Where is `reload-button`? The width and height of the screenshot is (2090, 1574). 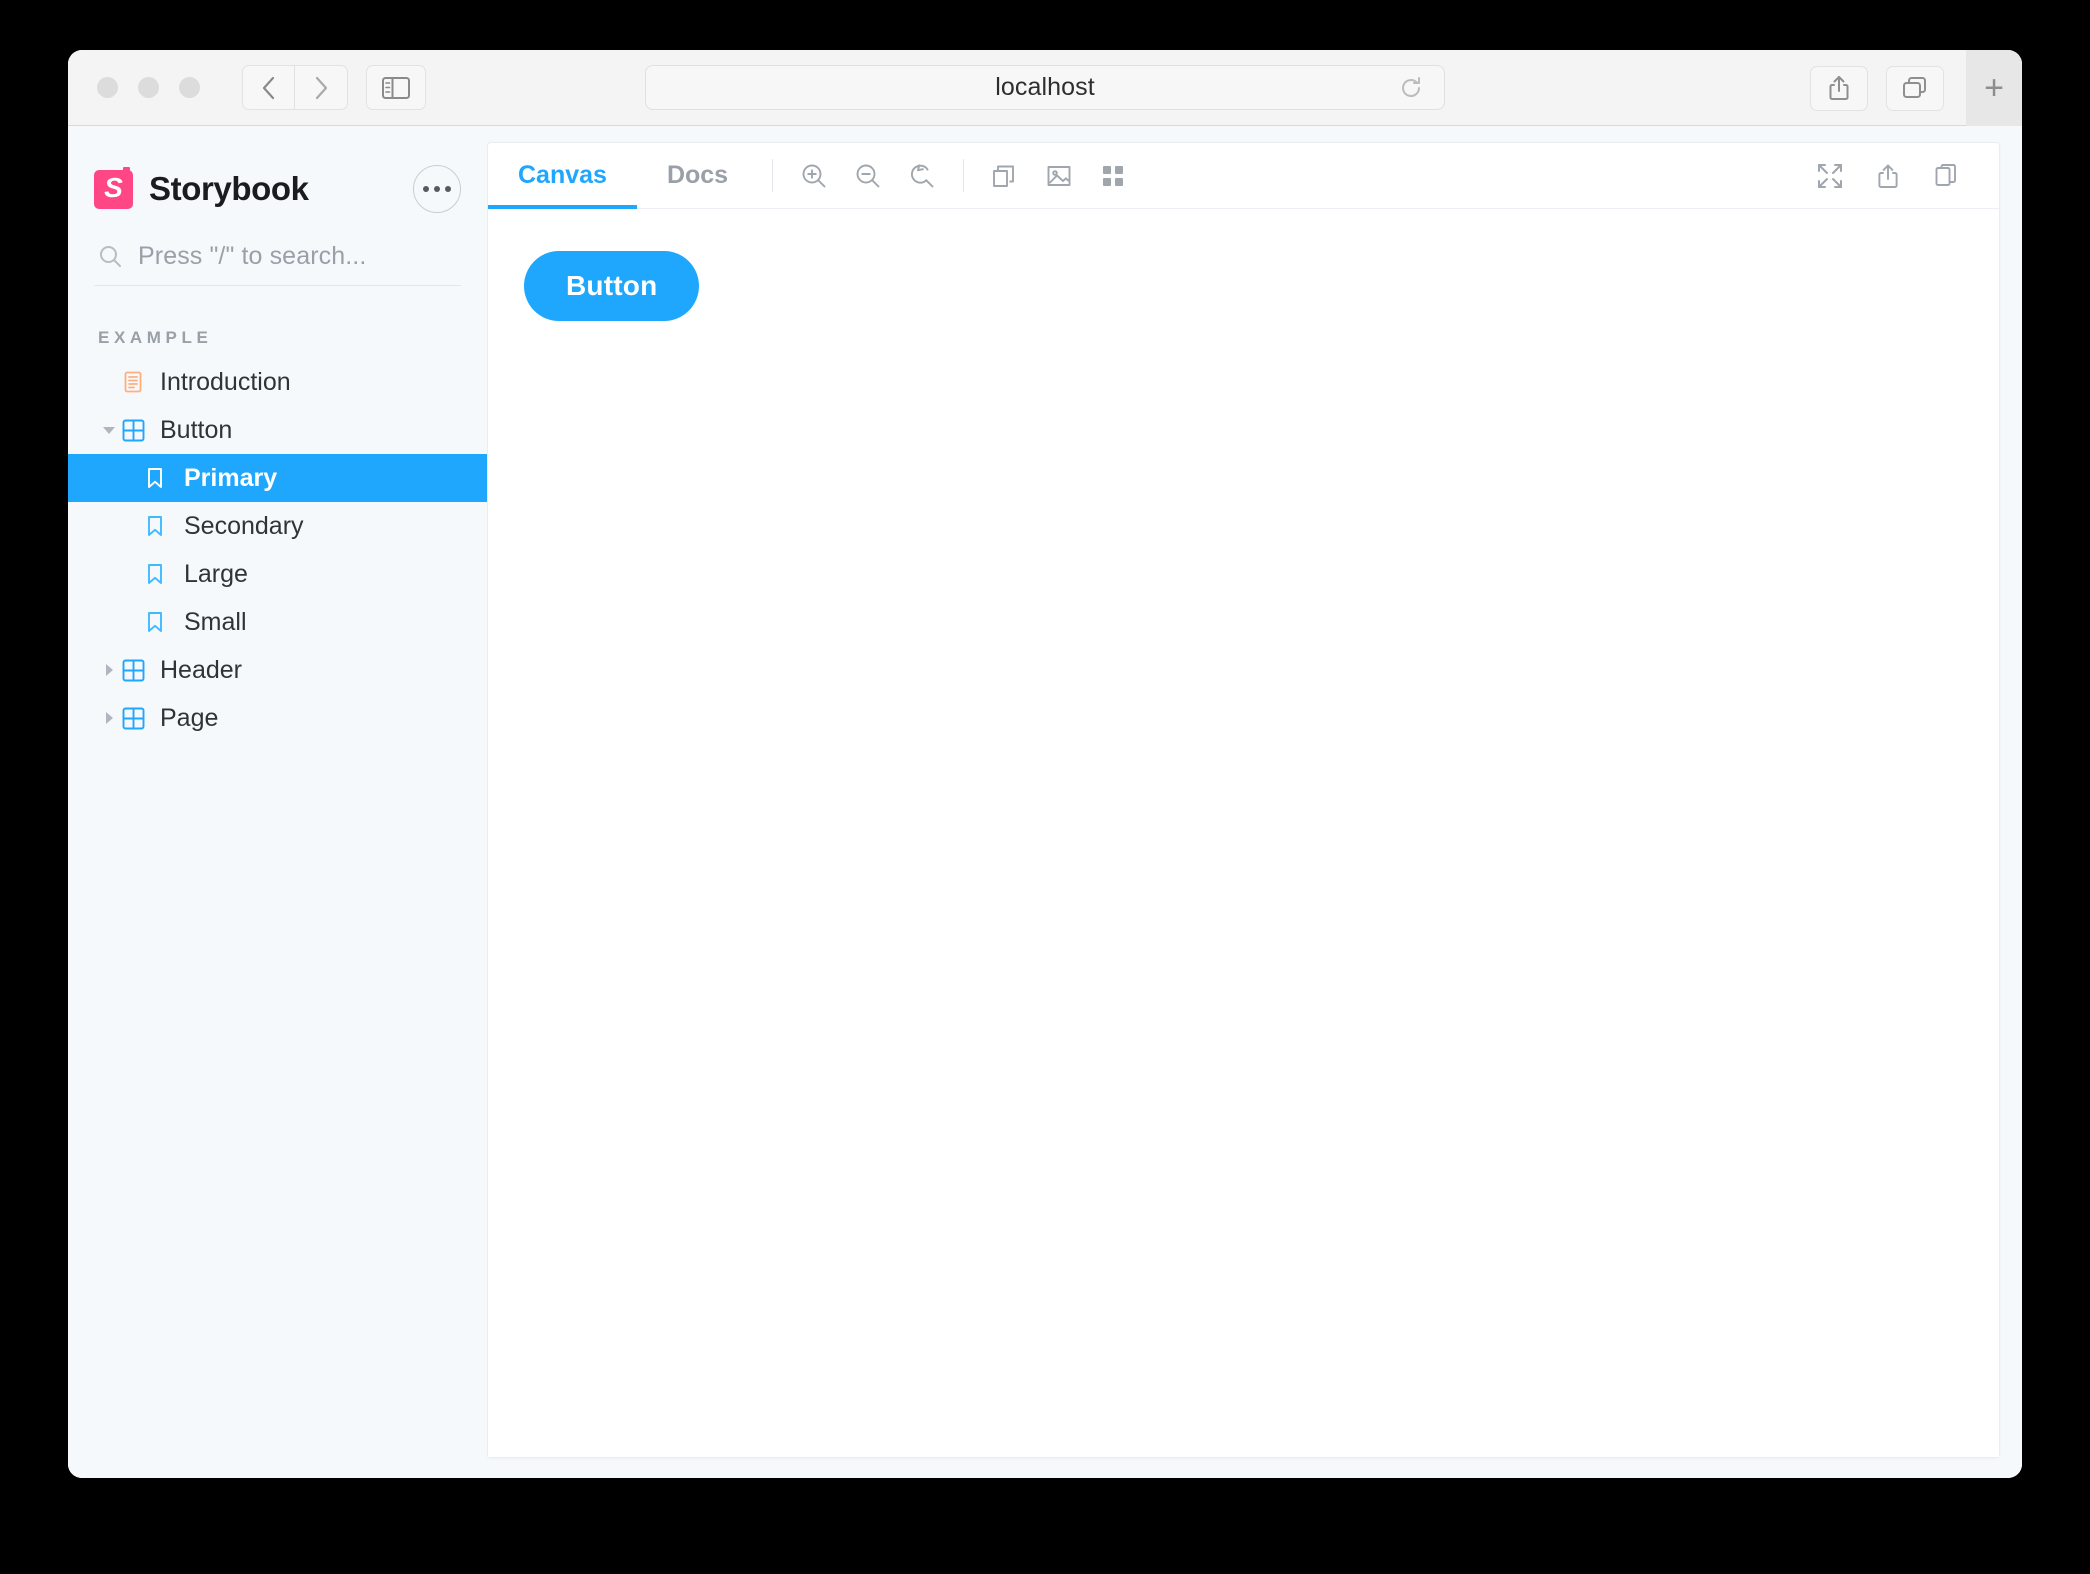
reload-button is located at coordinates (1411, 88).